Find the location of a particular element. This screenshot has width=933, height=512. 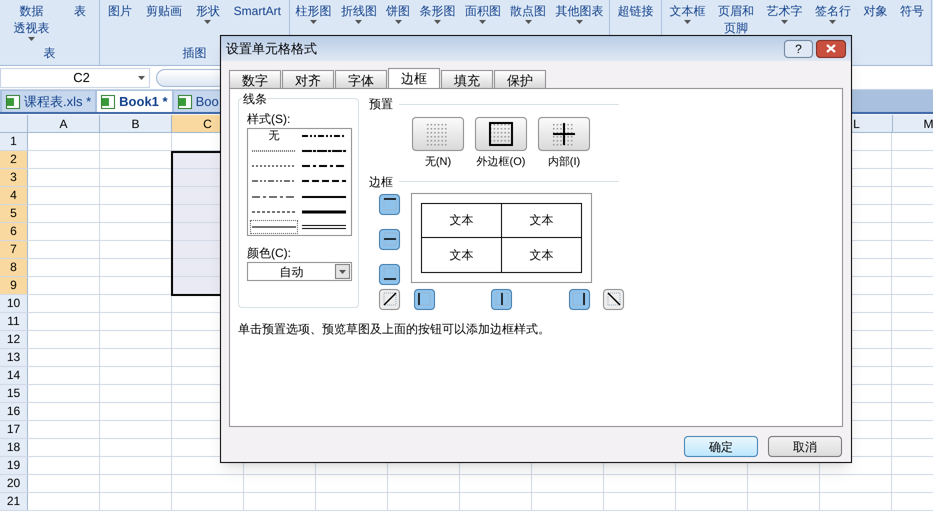

row-header: 1 is located at coordinates (14, 141).